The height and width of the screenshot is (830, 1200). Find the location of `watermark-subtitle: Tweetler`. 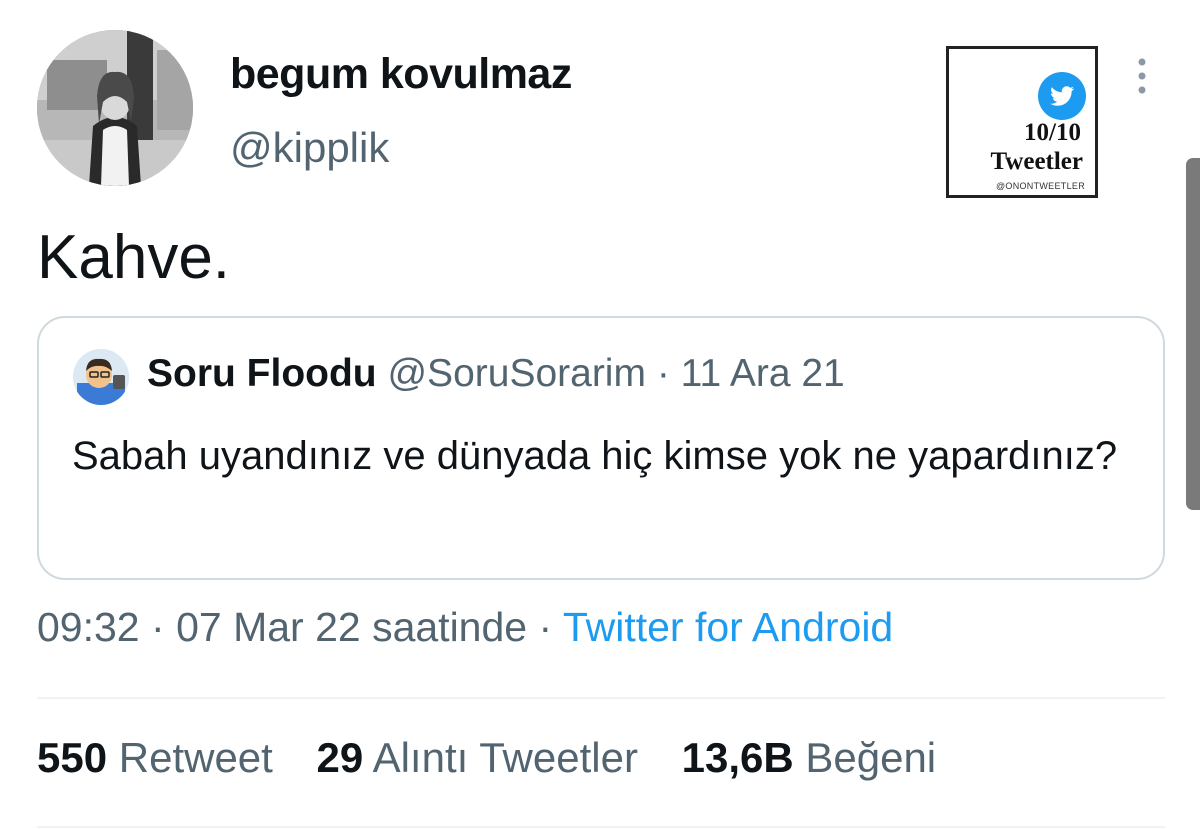

watermark-subtitle: Tweetler is located at coordinates (1036, 161).